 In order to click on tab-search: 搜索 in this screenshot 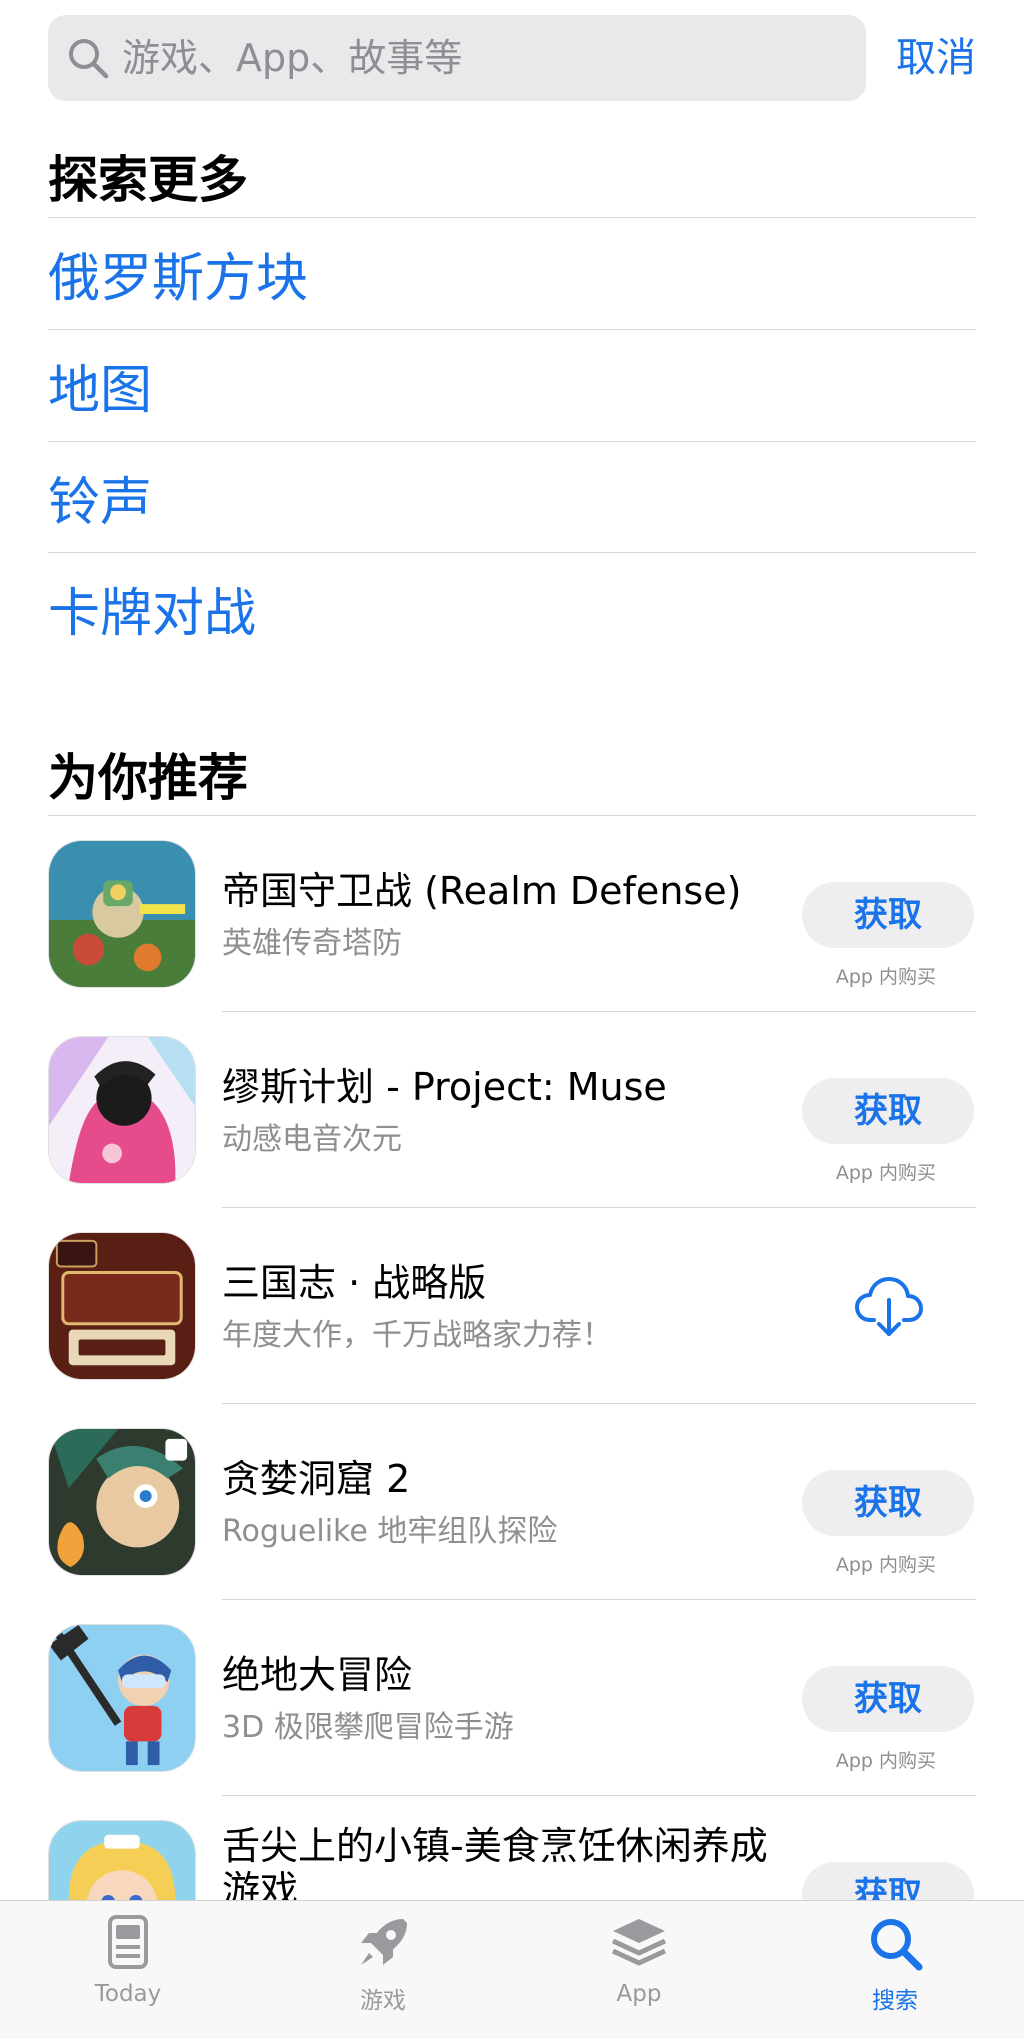, I will do `click(895, 1968)`.